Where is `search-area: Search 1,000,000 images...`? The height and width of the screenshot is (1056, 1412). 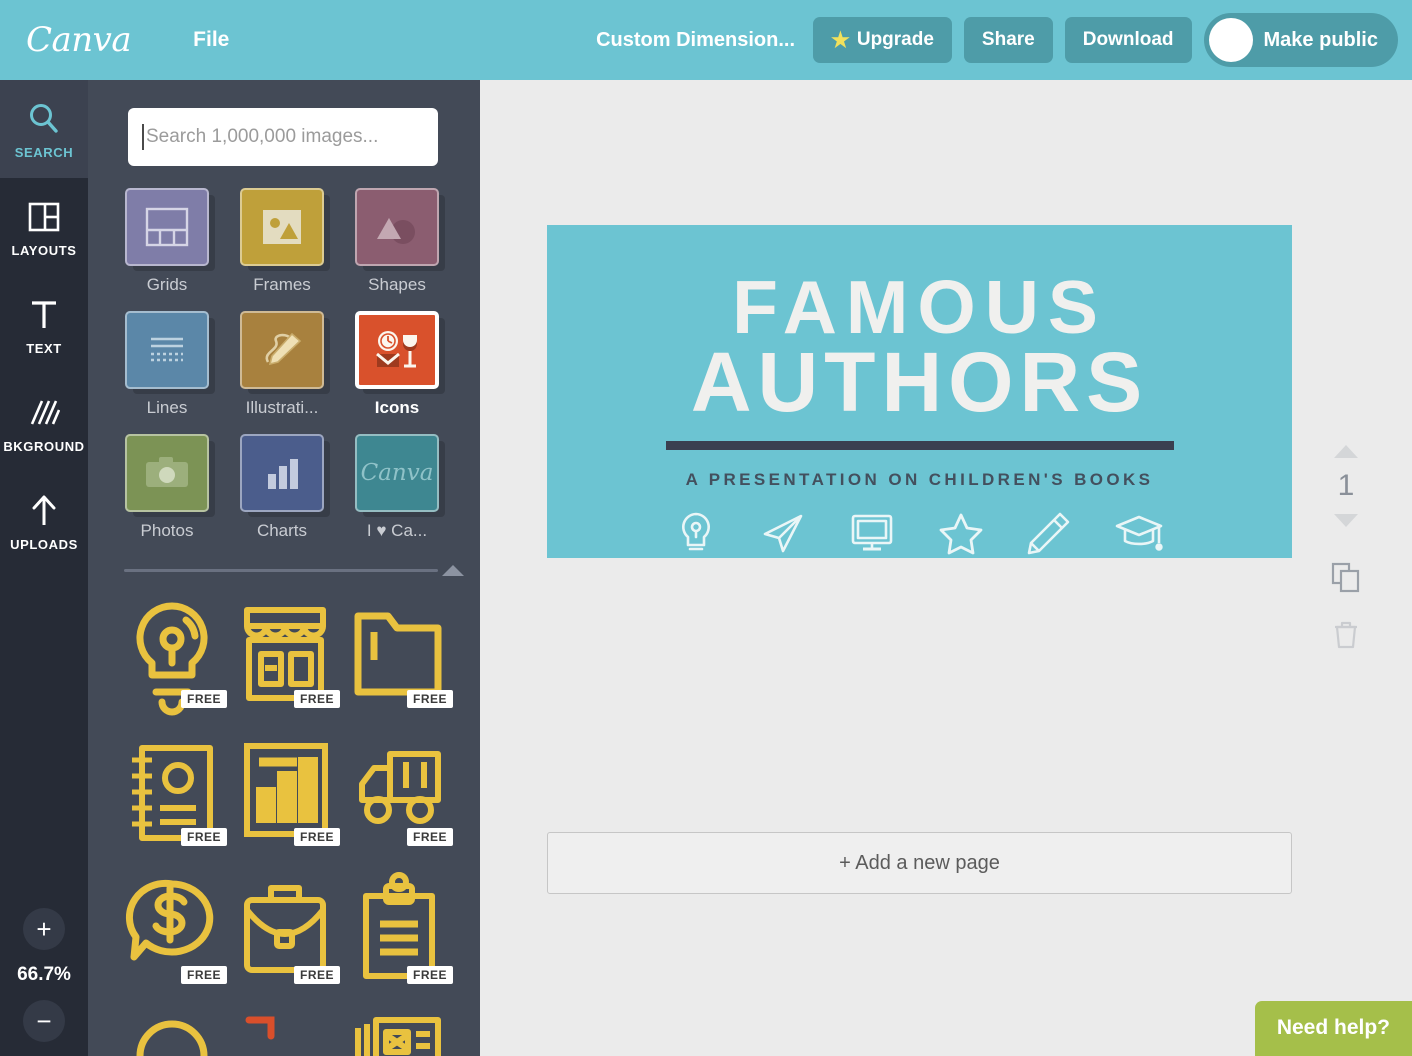 search-area: Search 1,000,000 images... is located at coordinates (284, 123).